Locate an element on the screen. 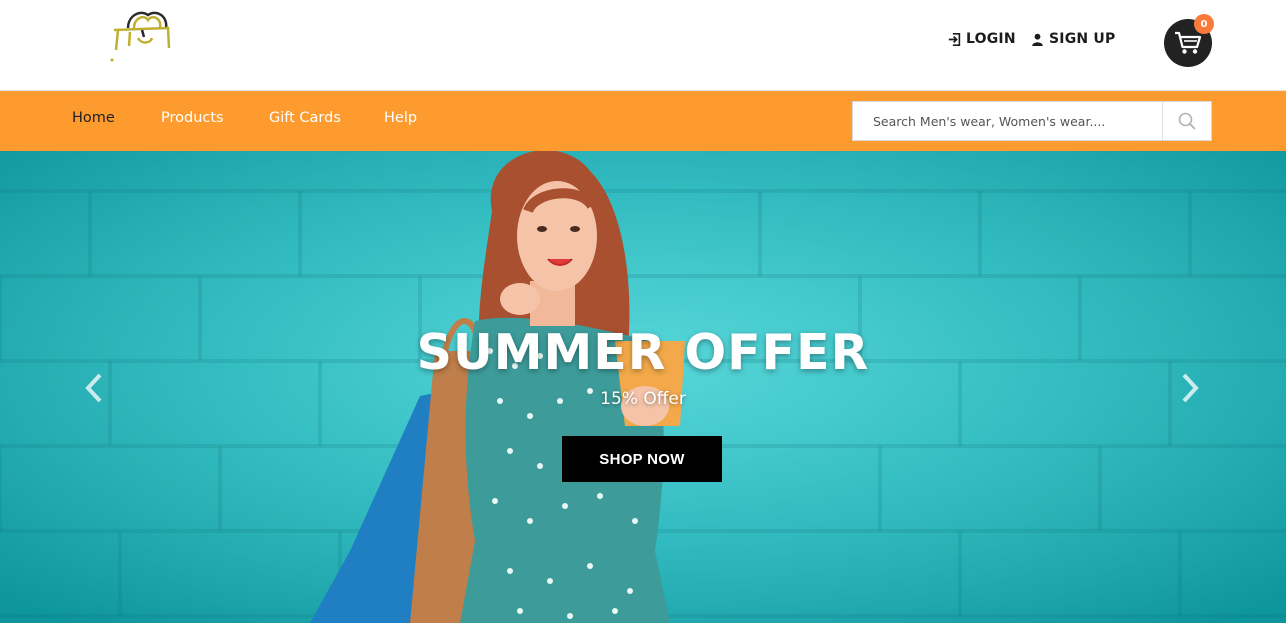 The height and width of the screenshot is (623, 1286). shop-now-button: SHOP NOW is located at coordinates (642, 459).